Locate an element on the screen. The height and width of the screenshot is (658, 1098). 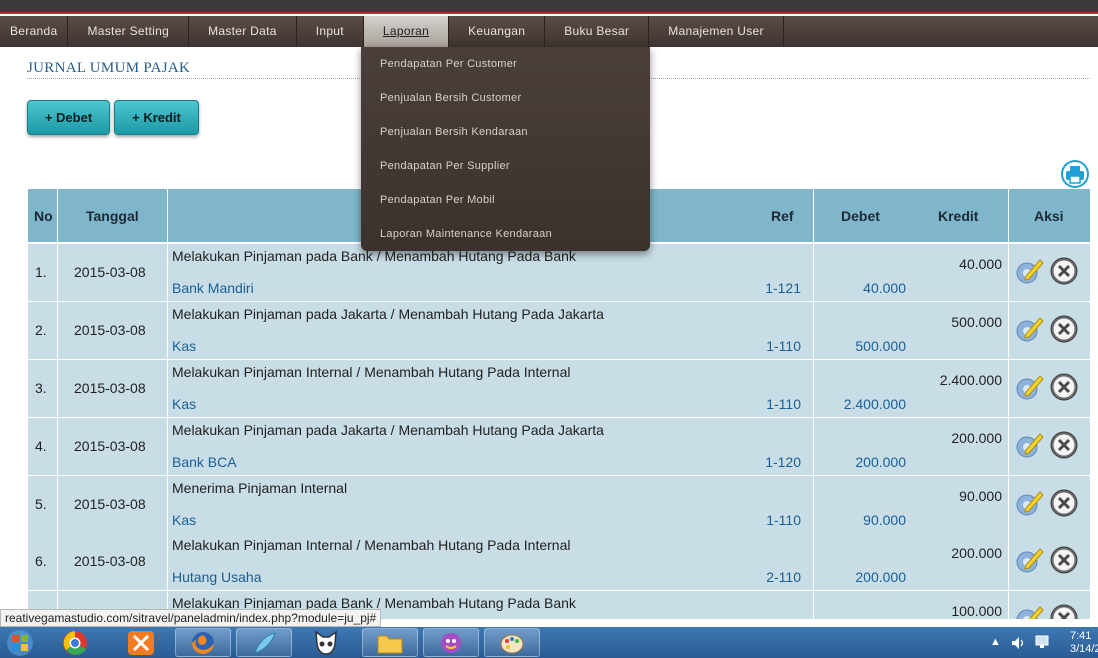
menu-item-laporan-maintenance-kendaraan: Laporan Maintenance Kendaraan is located at coordinates (505, 234).